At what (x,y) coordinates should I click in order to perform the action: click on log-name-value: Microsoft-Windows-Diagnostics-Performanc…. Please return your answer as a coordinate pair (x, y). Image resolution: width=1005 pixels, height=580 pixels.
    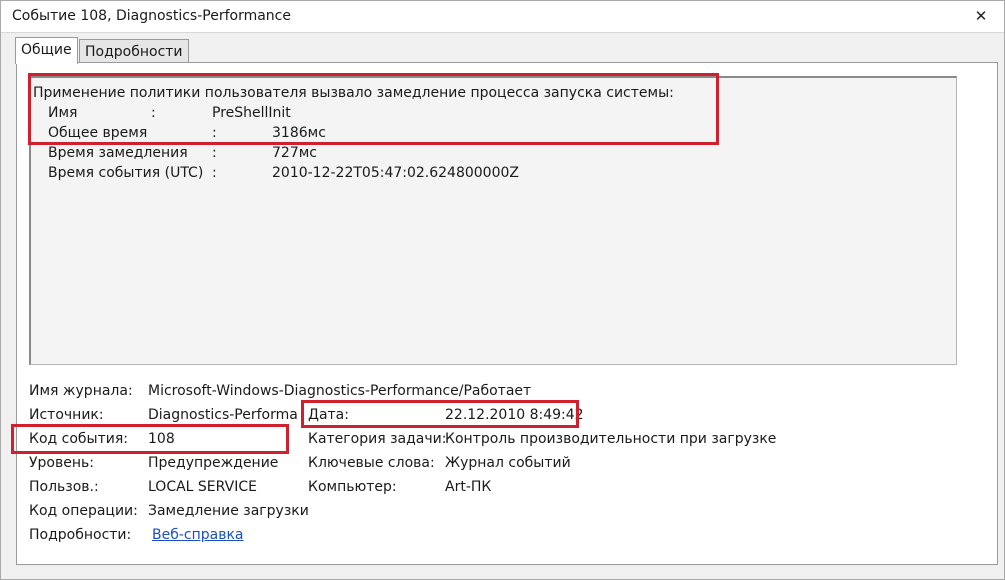
    Looking at the image, I should click on (340, 391).